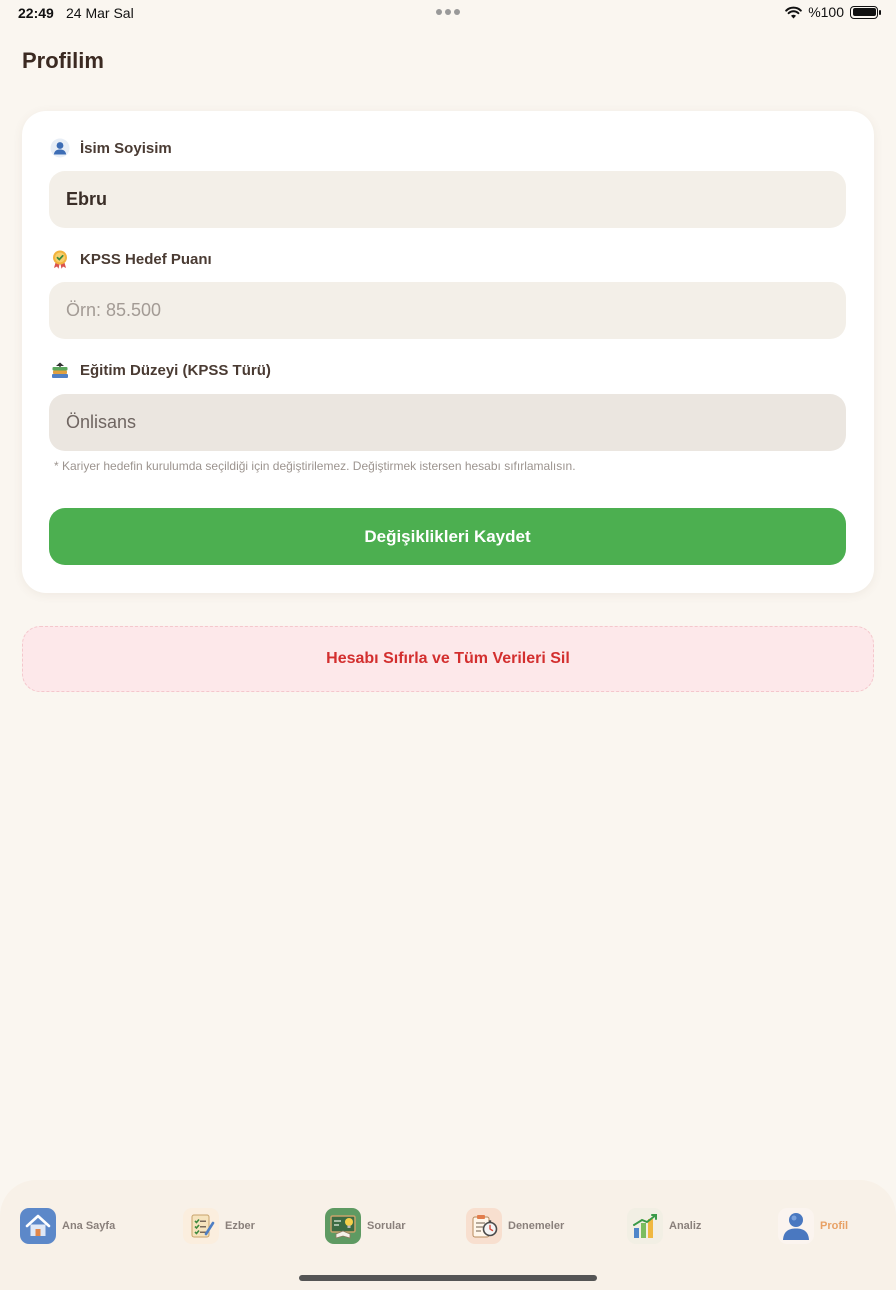  Describe the element at coordinates (685, 1226) in the screenshot. I see `tab-label: Analiz` at that location.